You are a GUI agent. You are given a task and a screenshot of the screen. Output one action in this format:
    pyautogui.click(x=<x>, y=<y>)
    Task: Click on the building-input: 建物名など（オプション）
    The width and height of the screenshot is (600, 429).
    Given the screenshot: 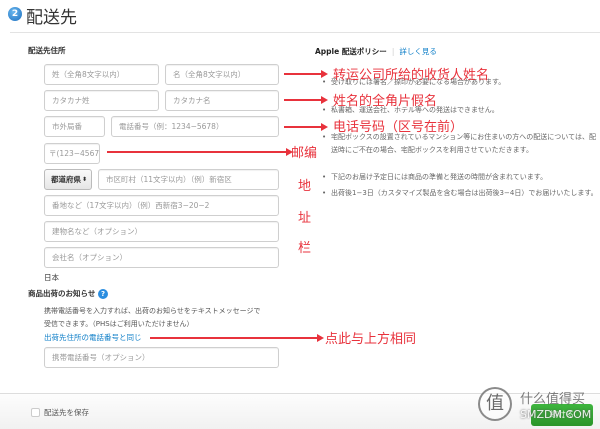 What is the action you would take?
    pyautogui.click(x=161, y=231)
    